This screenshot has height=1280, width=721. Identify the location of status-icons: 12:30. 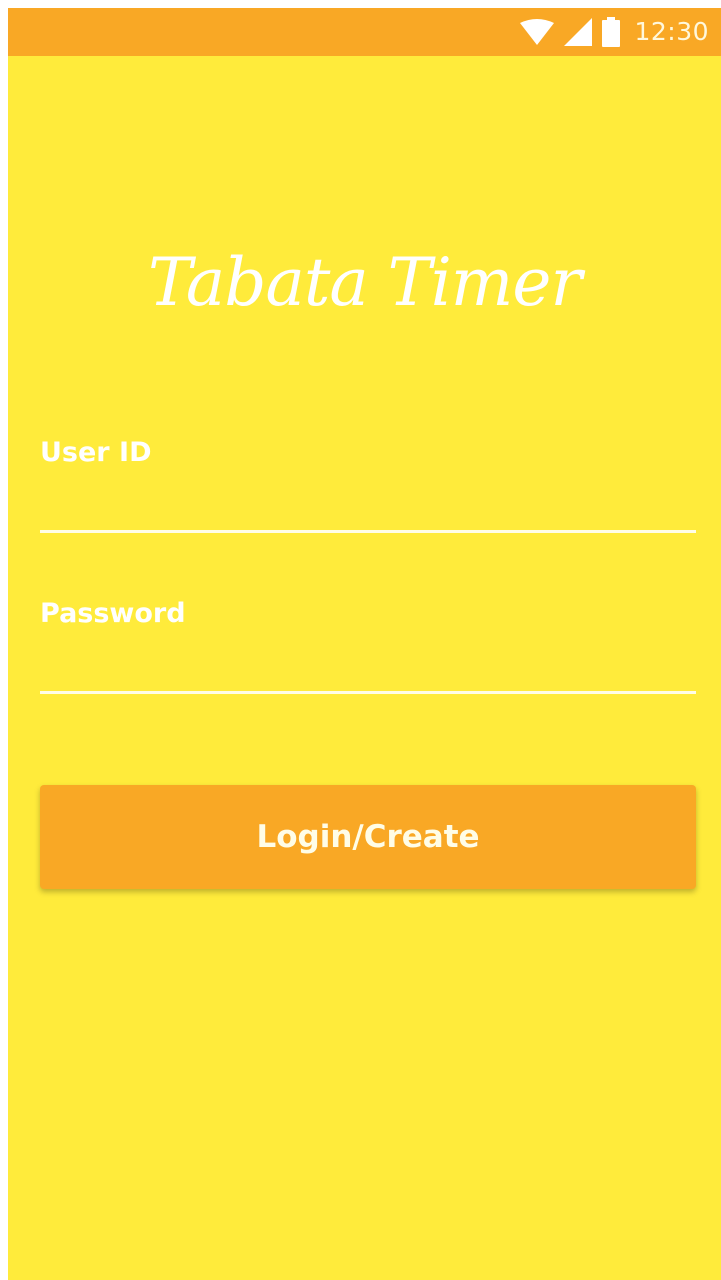
(614, 32).